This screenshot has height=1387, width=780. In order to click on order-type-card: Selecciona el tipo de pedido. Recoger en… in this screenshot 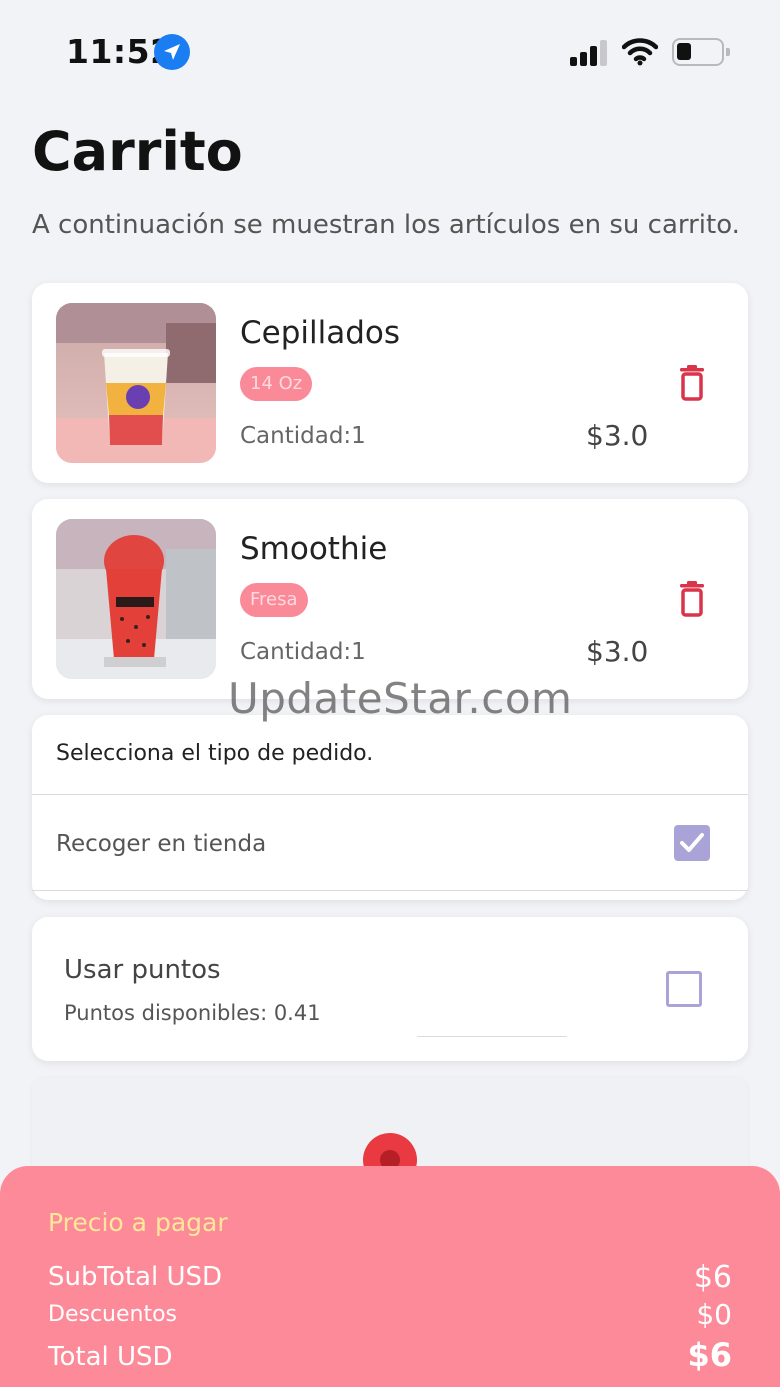, I will do `click(390, 807)`.